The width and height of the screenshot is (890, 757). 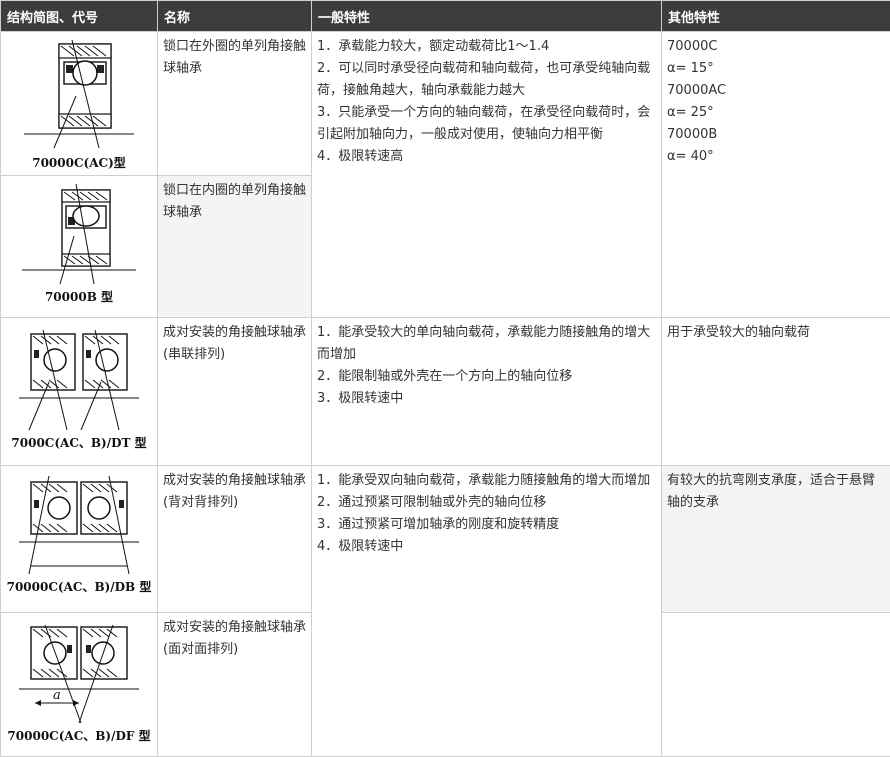 I want to click on bearing-diagram-70000b, so click(x=79, y=234).